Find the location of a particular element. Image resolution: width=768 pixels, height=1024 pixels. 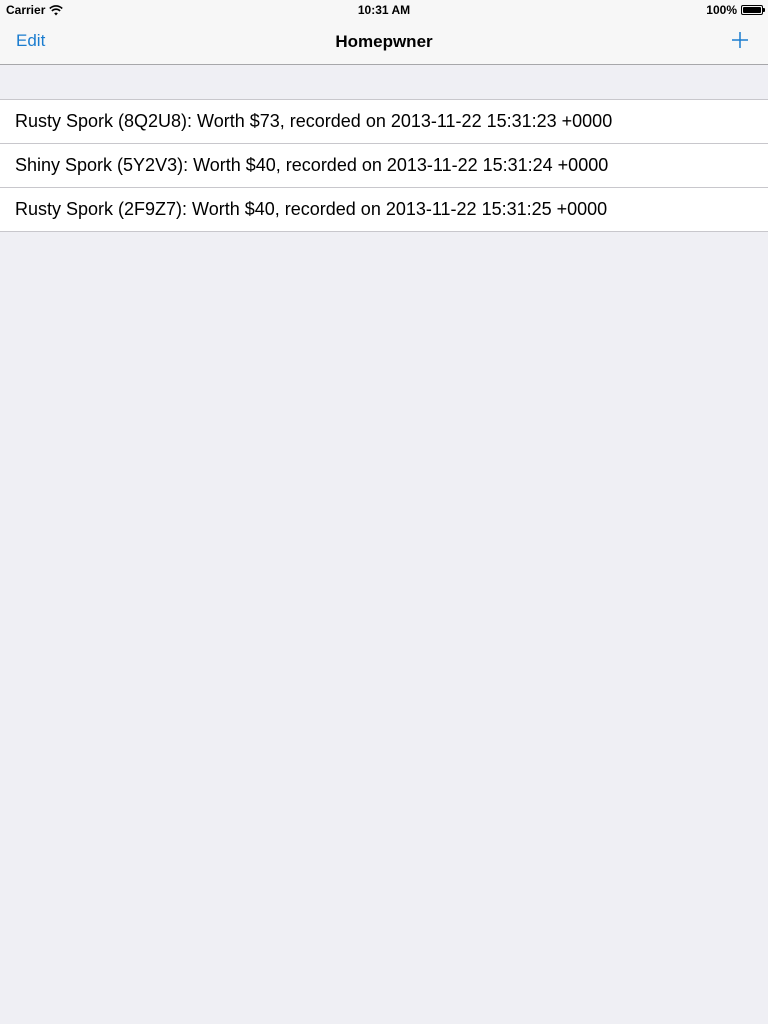

status-bar: Carrier 10:31 AM 100% is located at coordinates (384, 10).